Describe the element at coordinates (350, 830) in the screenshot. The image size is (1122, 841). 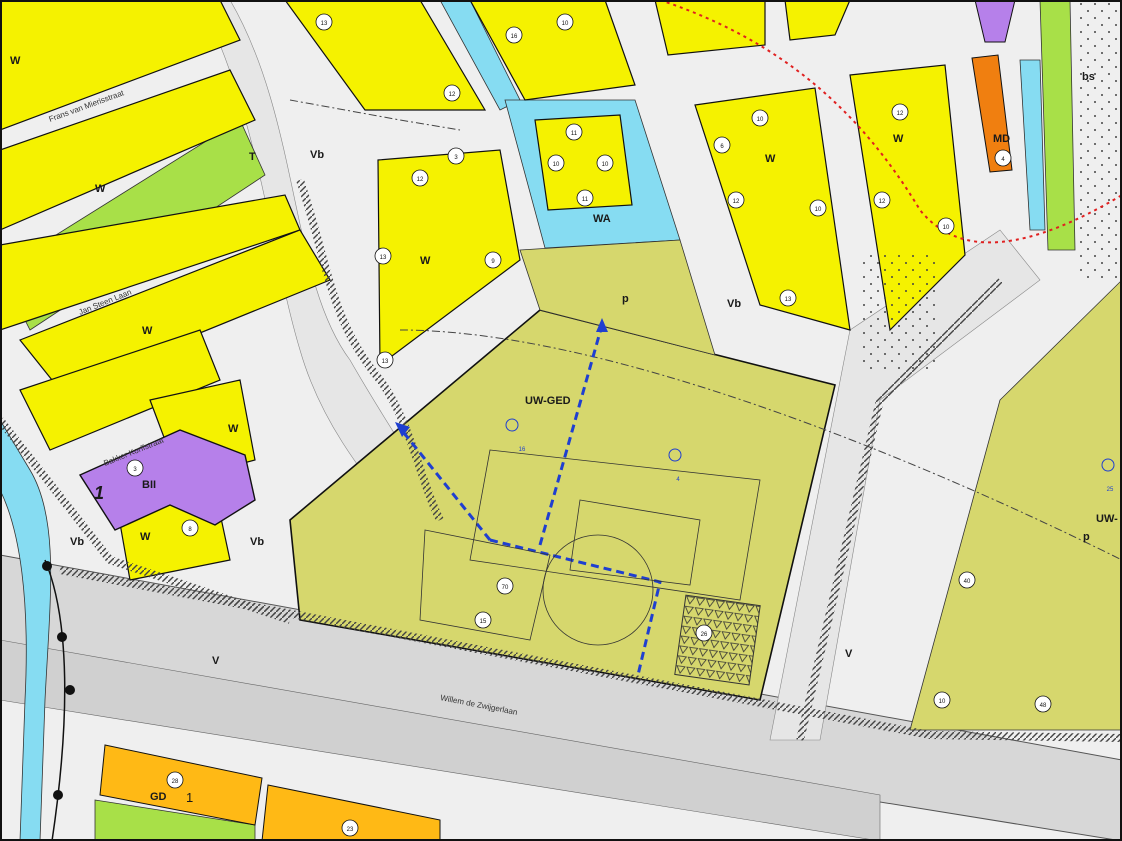
I see `height-label: 23` at that location.